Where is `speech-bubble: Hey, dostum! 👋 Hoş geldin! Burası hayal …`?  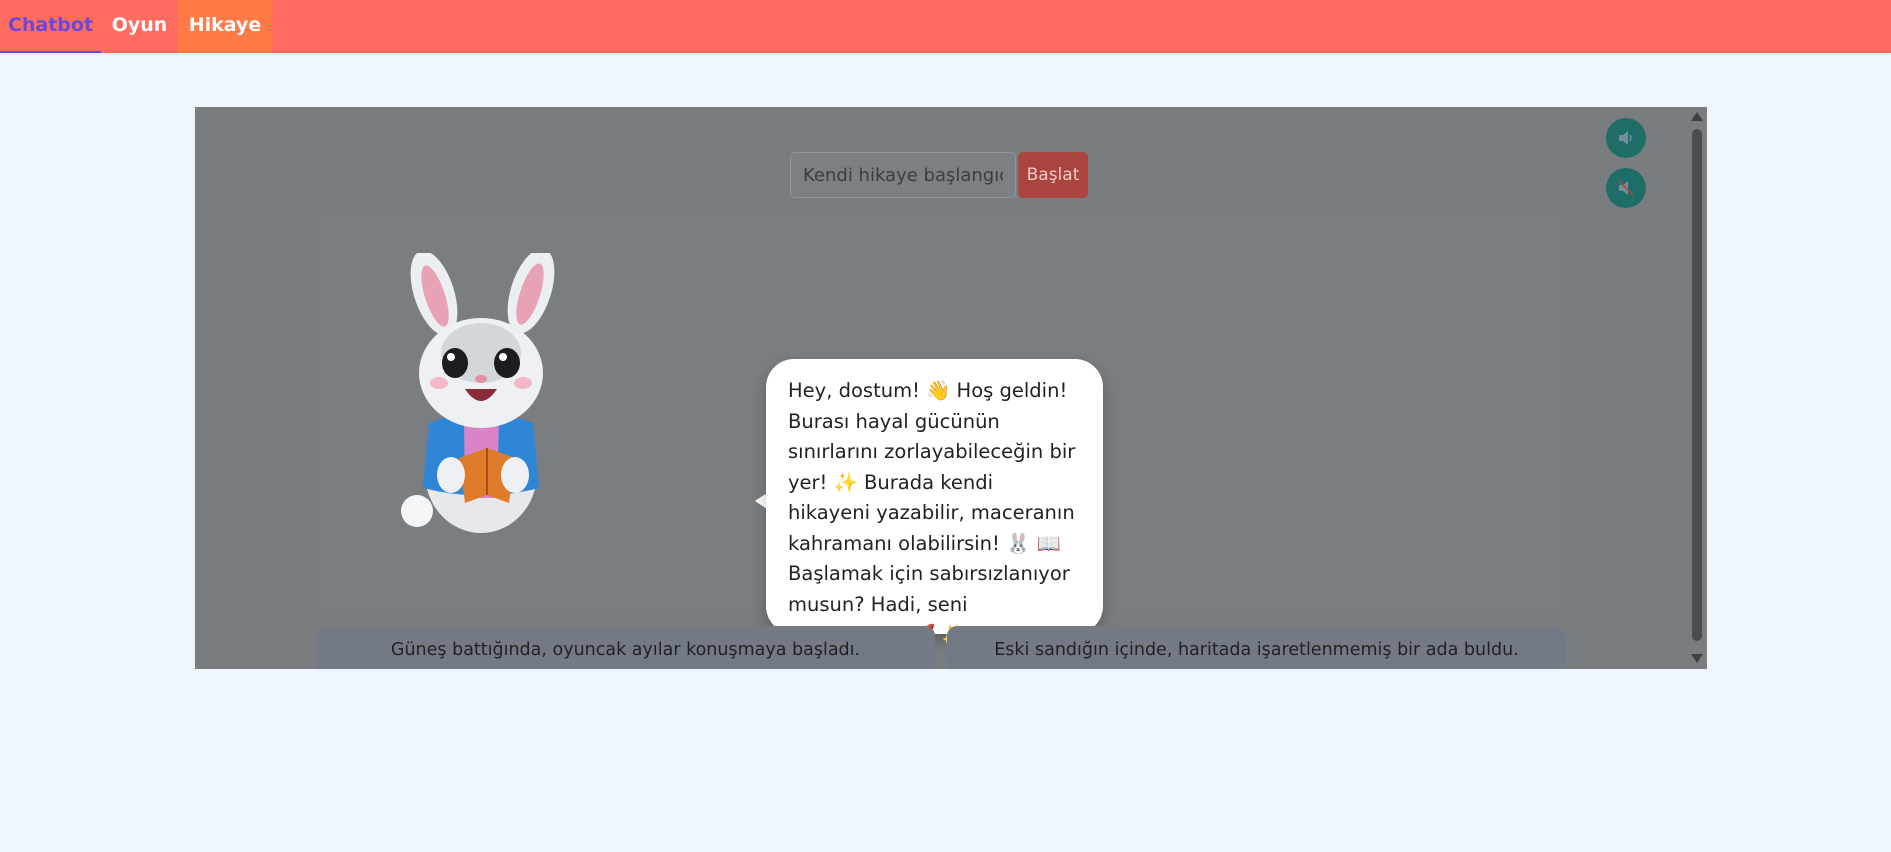
speech-bubble: Hey, dostum! 👋 Hoş geldin! Burası hayal … is located at coordinates (934, 502).